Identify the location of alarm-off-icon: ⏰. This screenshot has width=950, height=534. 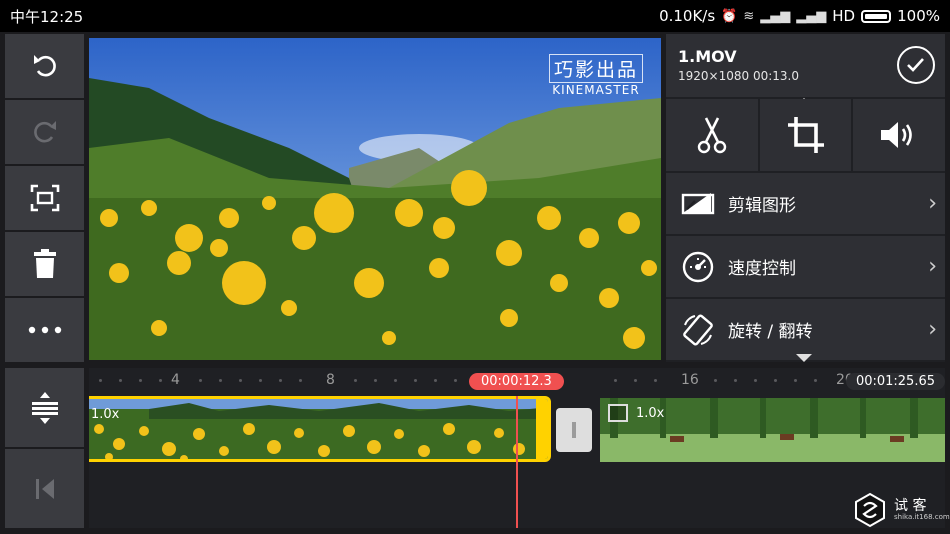
(729, 16).